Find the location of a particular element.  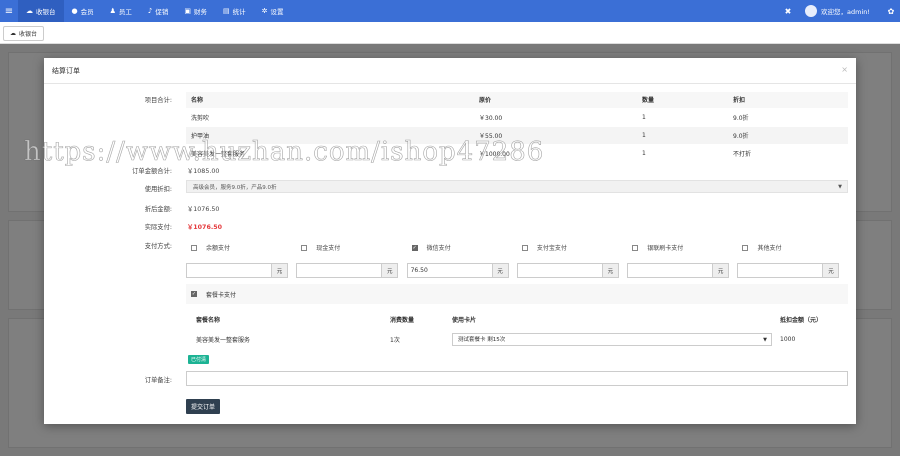

column-header: 套餐名称 is located at coordinates (208, 320).